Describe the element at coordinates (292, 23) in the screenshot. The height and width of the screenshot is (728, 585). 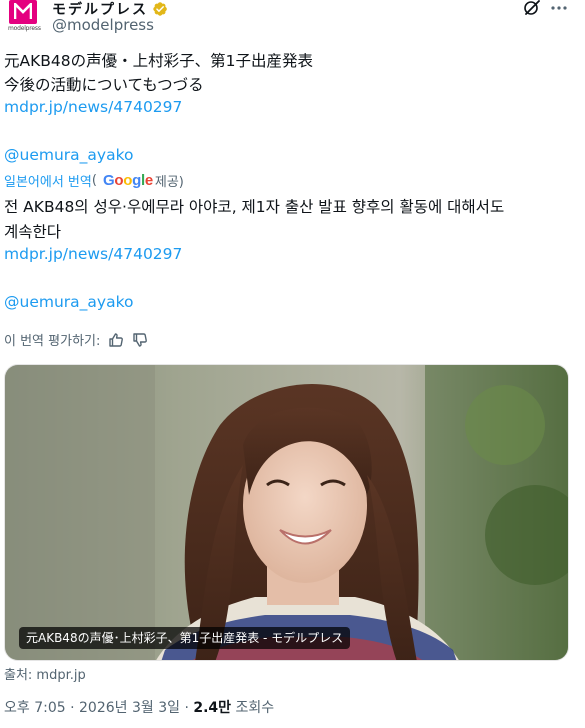
I see `tweet-header: modelpress モデルプレス @modelpress` at that location.